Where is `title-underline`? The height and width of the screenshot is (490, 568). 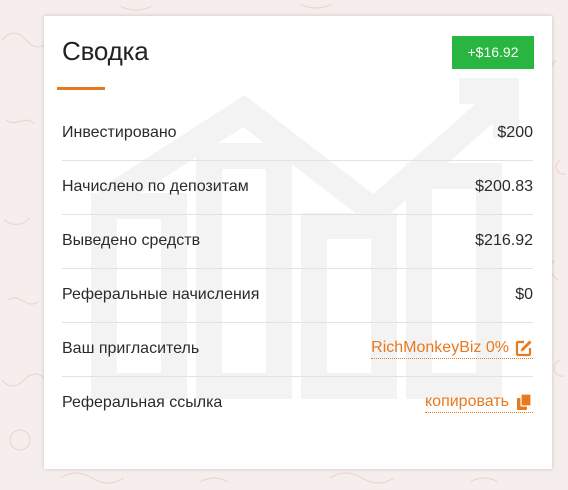
title-underline is located at coordinates (81, 88).